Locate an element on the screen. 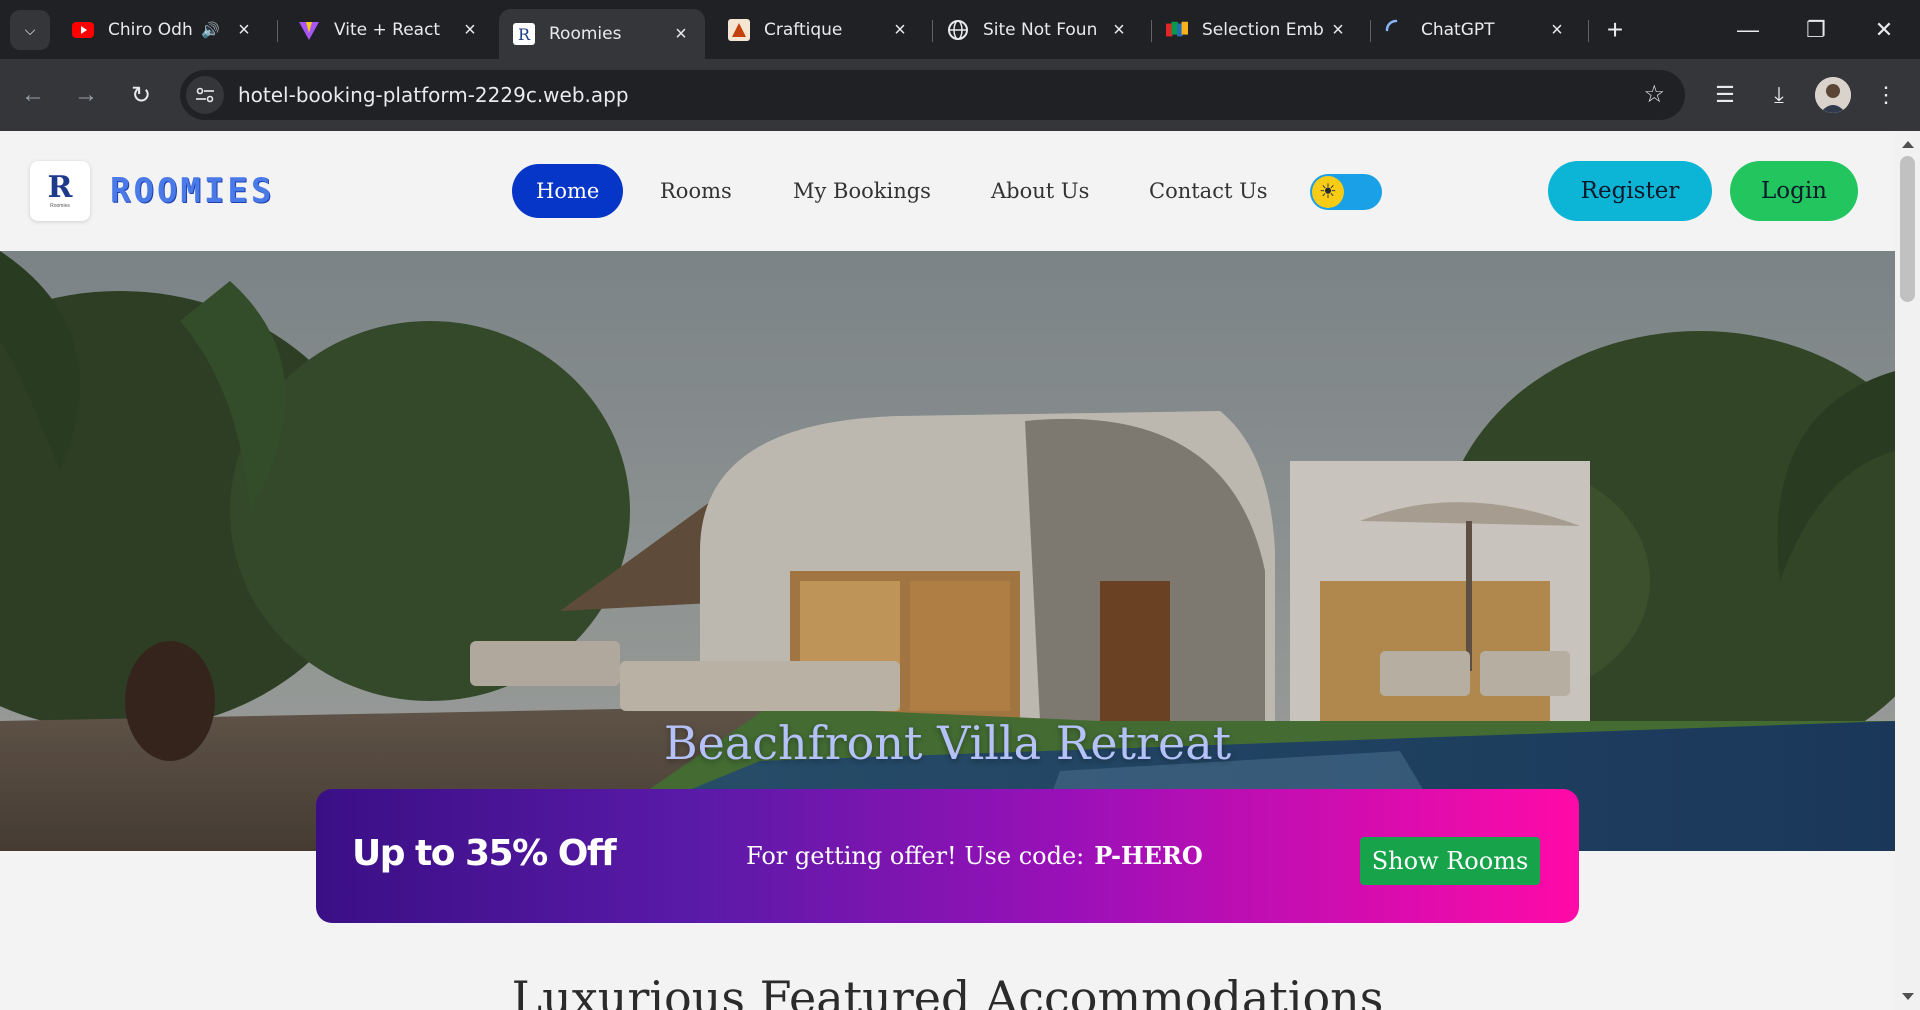 The image size is (1920, 1010). hero-title: Beachfront Villa Retreat is located at coordinates (947, 743).